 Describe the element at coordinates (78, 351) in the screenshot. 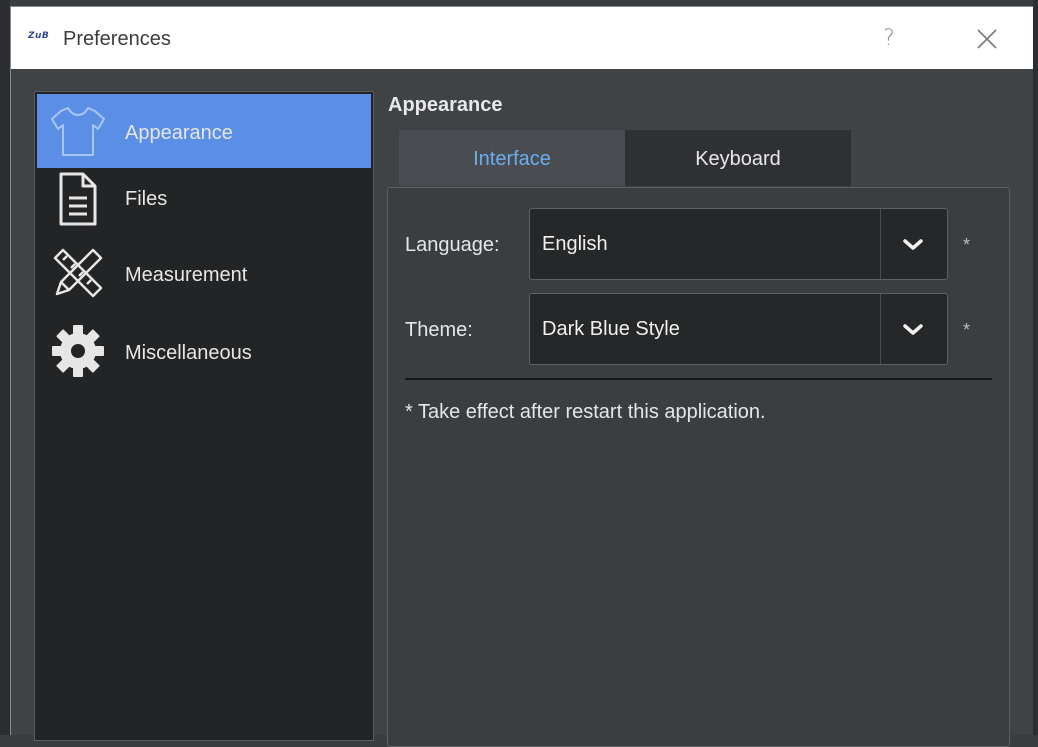

I see `gear-icon` at that location.